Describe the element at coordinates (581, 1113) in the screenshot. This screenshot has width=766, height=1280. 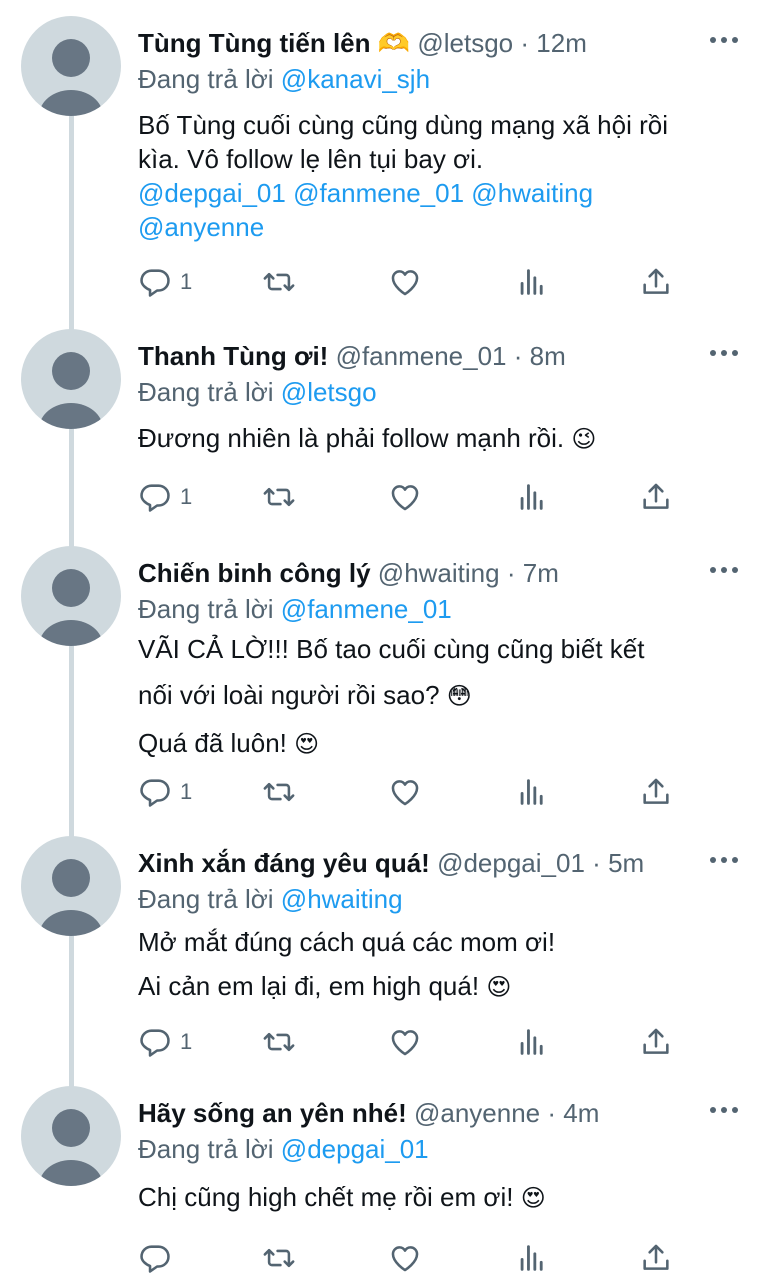
I see `timestamp: 4m` at that location.